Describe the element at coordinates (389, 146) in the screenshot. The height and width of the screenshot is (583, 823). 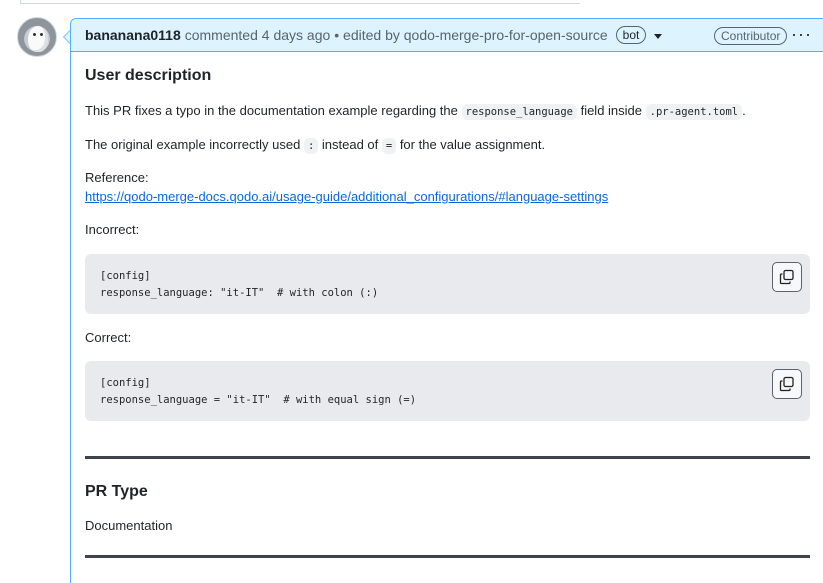
I see `inline-code-equals: =` at that location.